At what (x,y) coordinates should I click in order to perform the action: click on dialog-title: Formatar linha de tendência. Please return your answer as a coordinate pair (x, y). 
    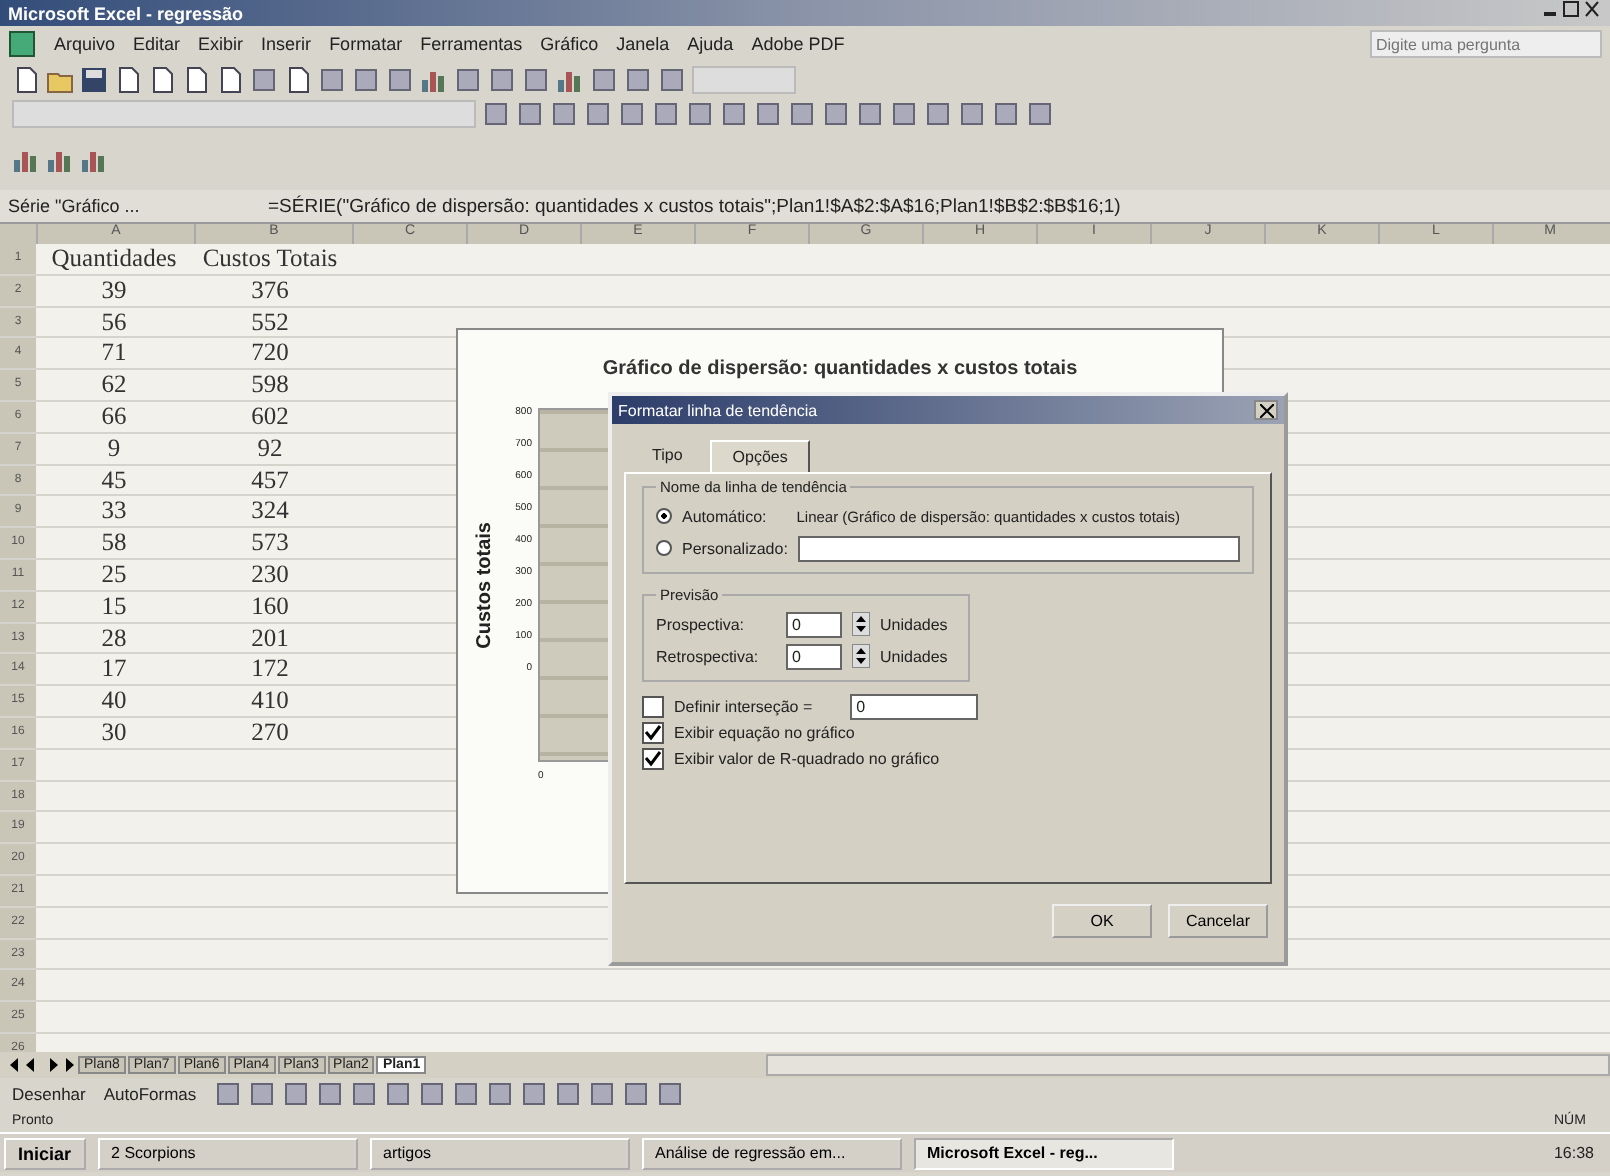
    Looking at the image, I should click on (718, 410).